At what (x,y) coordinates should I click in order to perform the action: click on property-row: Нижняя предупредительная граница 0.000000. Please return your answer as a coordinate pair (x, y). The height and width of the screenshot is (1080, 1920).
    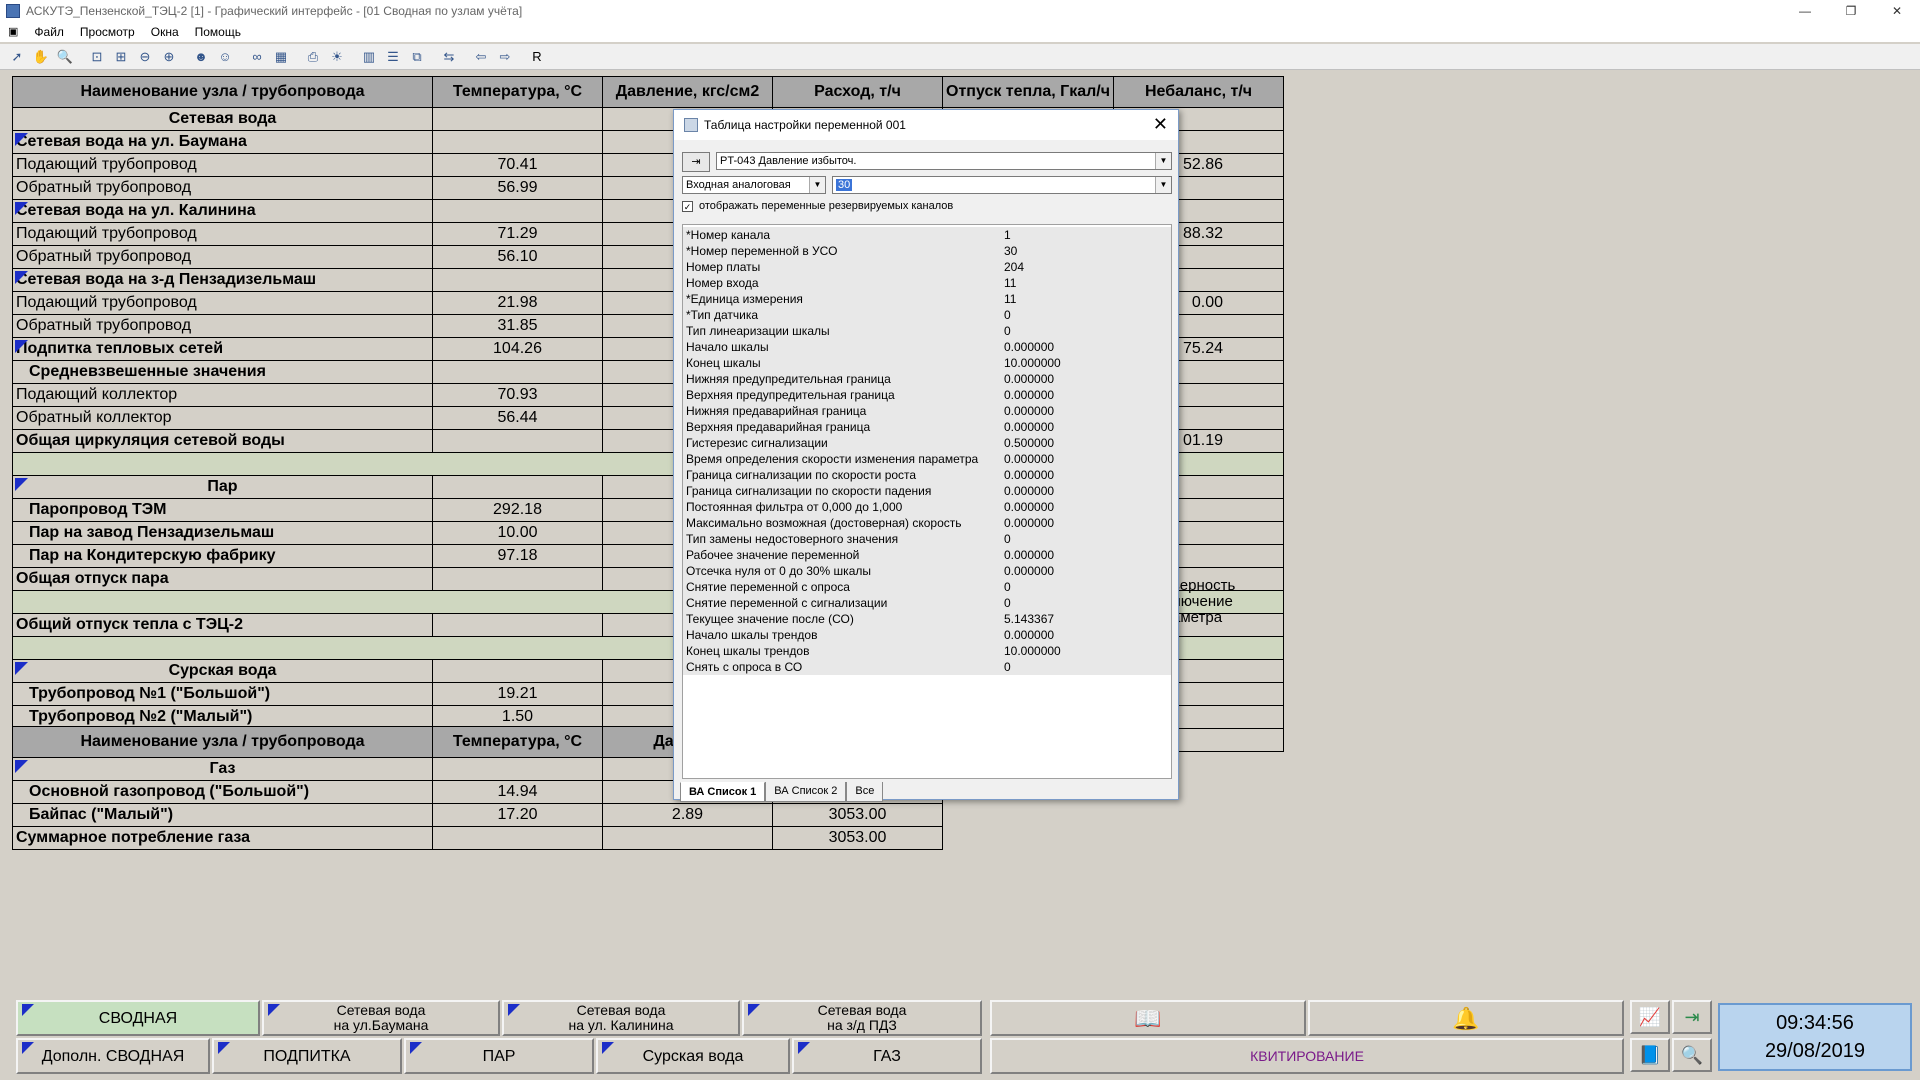
    Looking at the image, I should click on (927, 379).